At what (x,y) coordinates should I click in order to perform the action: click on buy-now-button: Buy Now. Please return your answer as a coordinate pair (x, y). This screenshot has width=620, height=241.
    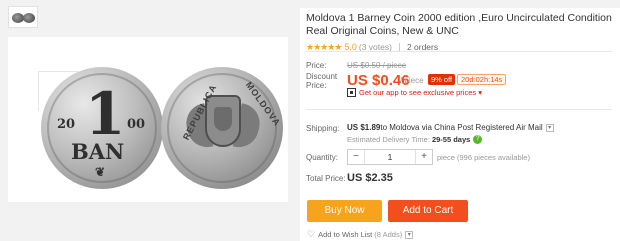
    Looking at the image, I should click on (344, 211).